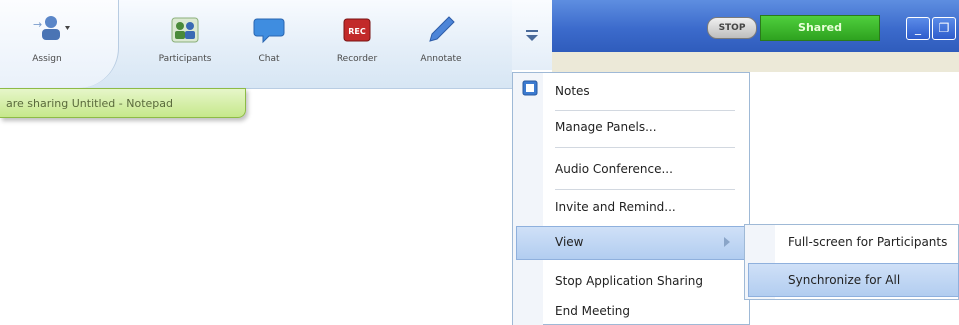 Image resolution: width=959 pixels, height=325 pixels. Describe the element at coordinates (572, 91) in the screenshot. I see `menu-item-notes: Notes` at that location.